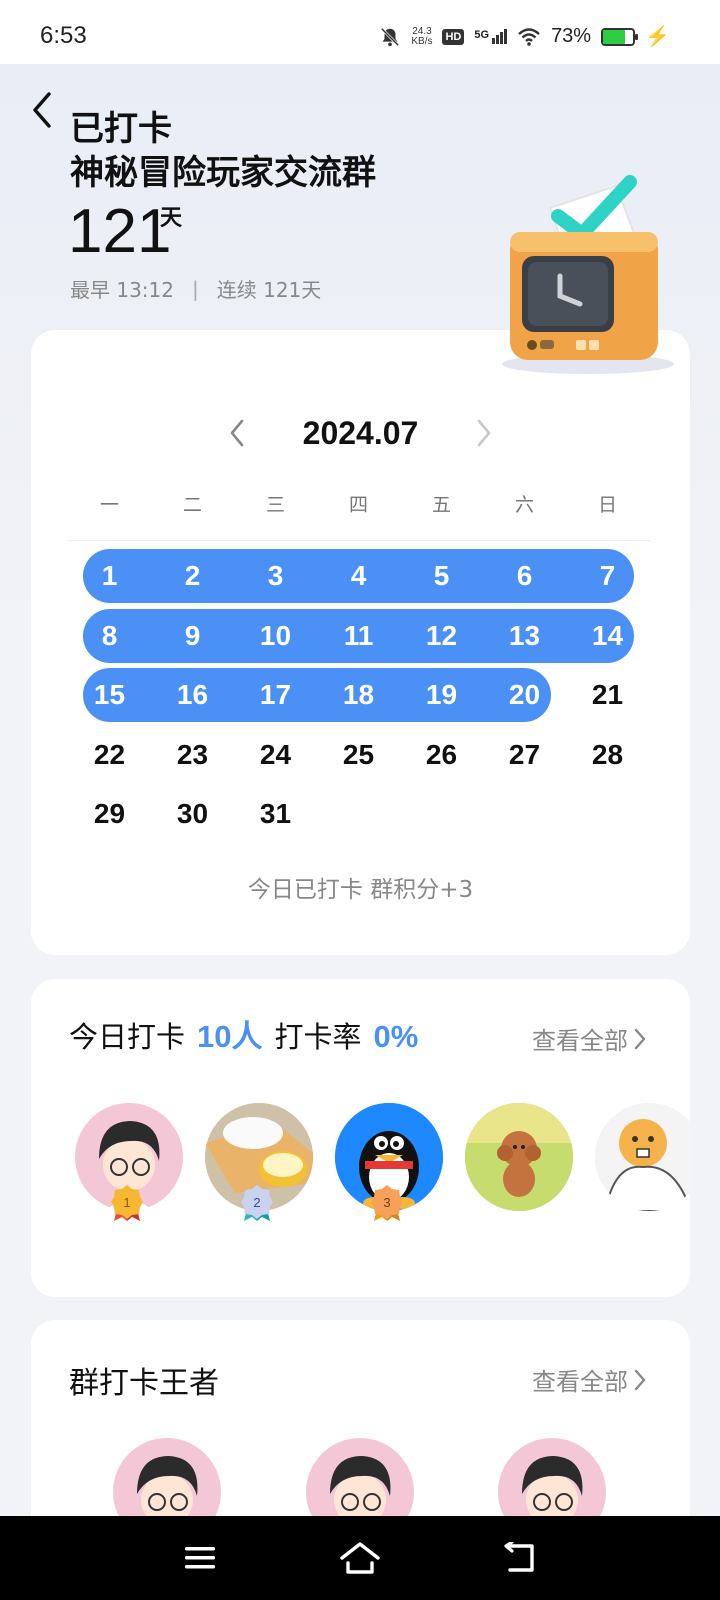 The width and height of the screenshot is (720, 1600). I want to click on medal-rank: 1, so click(126, 1202).